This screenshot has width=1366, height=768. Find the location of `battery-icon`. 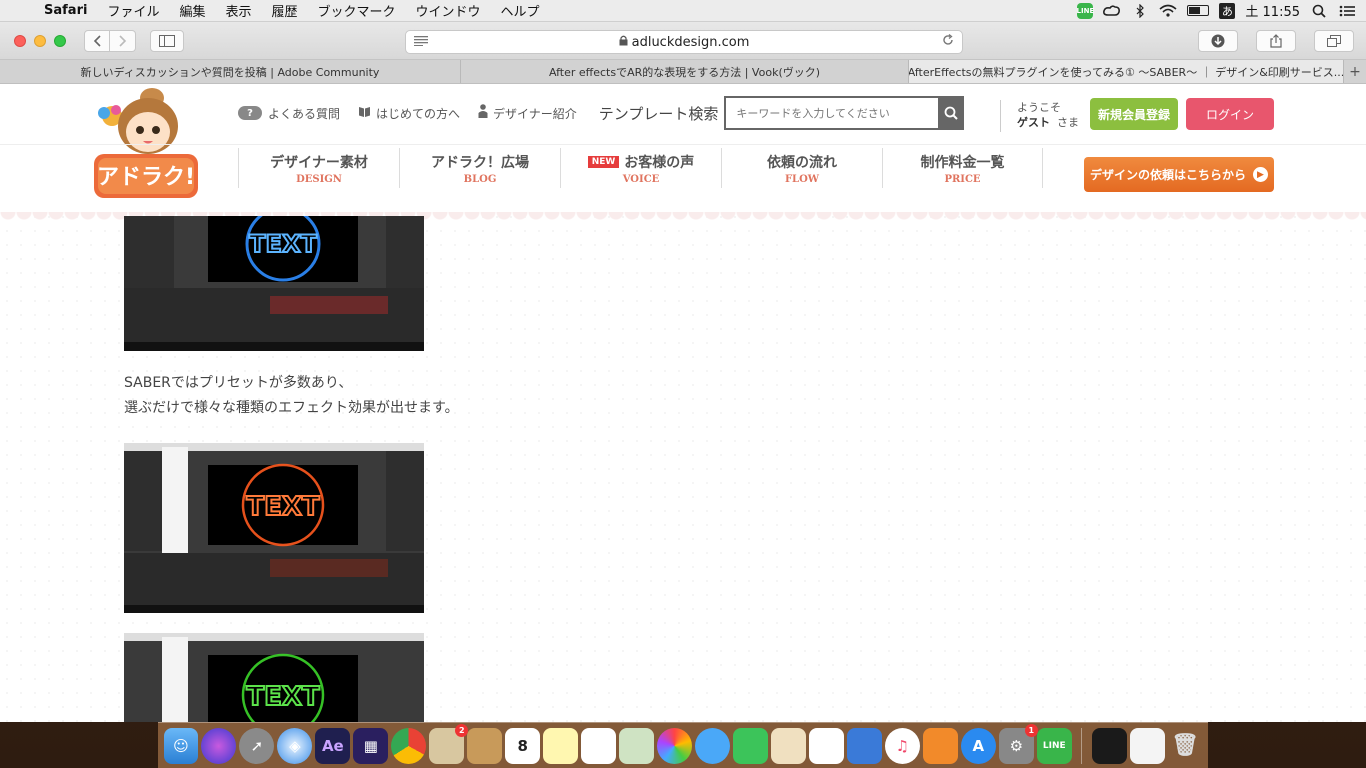

battery-icon is located at coordinates (1198, 10).